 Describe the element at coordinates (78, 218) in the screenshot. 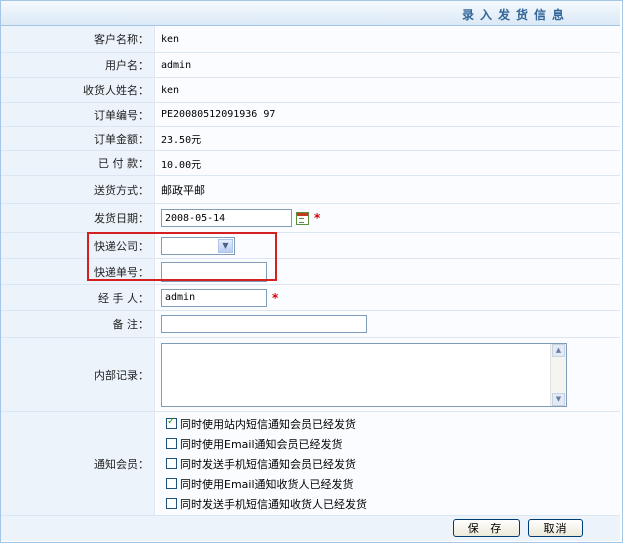

I see `ship-date-label: 发货日期：` at that location.